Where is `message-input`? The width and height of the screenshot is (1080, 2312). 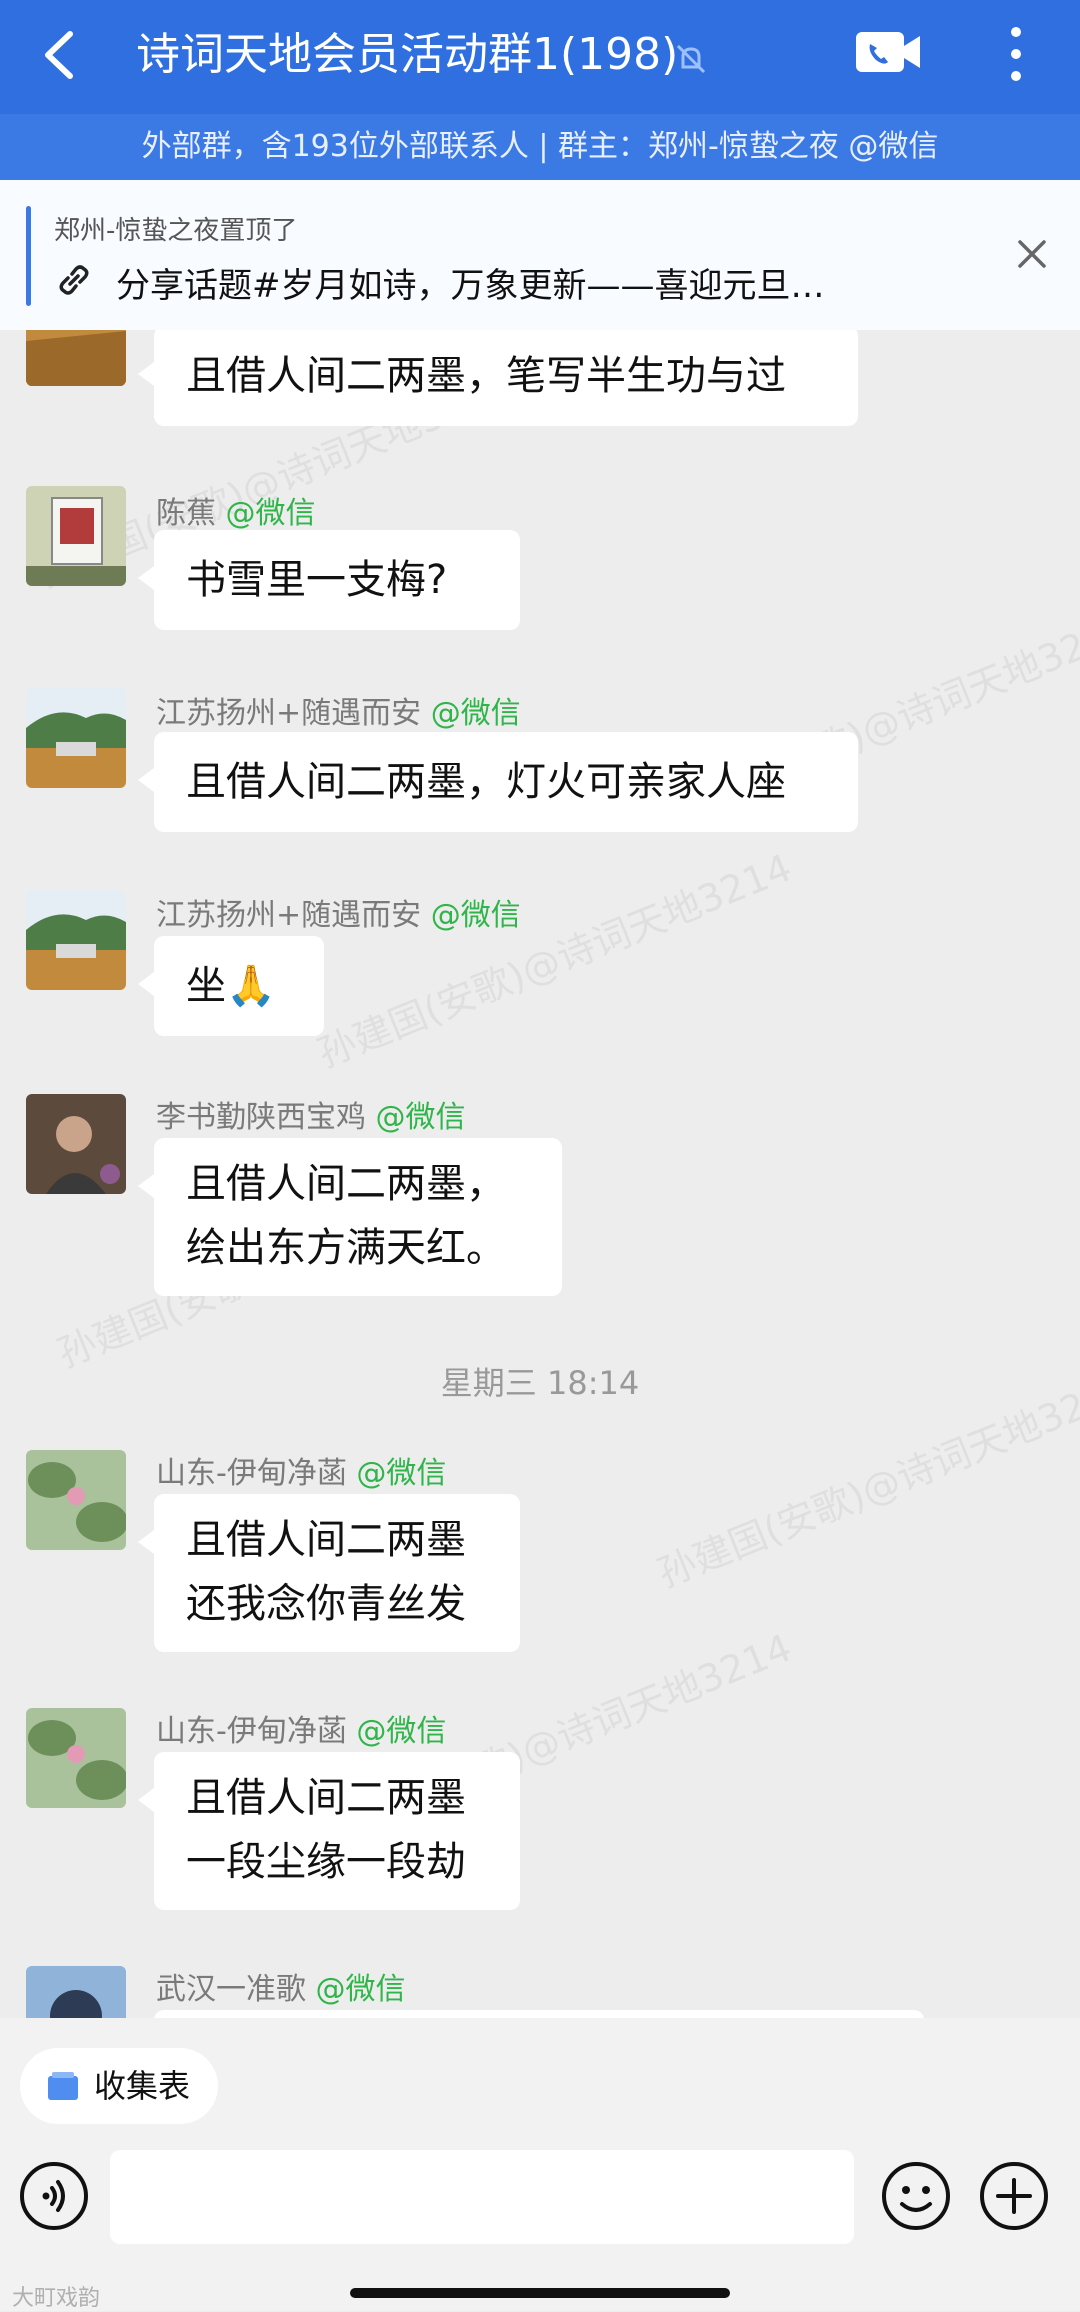
message-input is located at coordinates (482, 2197).